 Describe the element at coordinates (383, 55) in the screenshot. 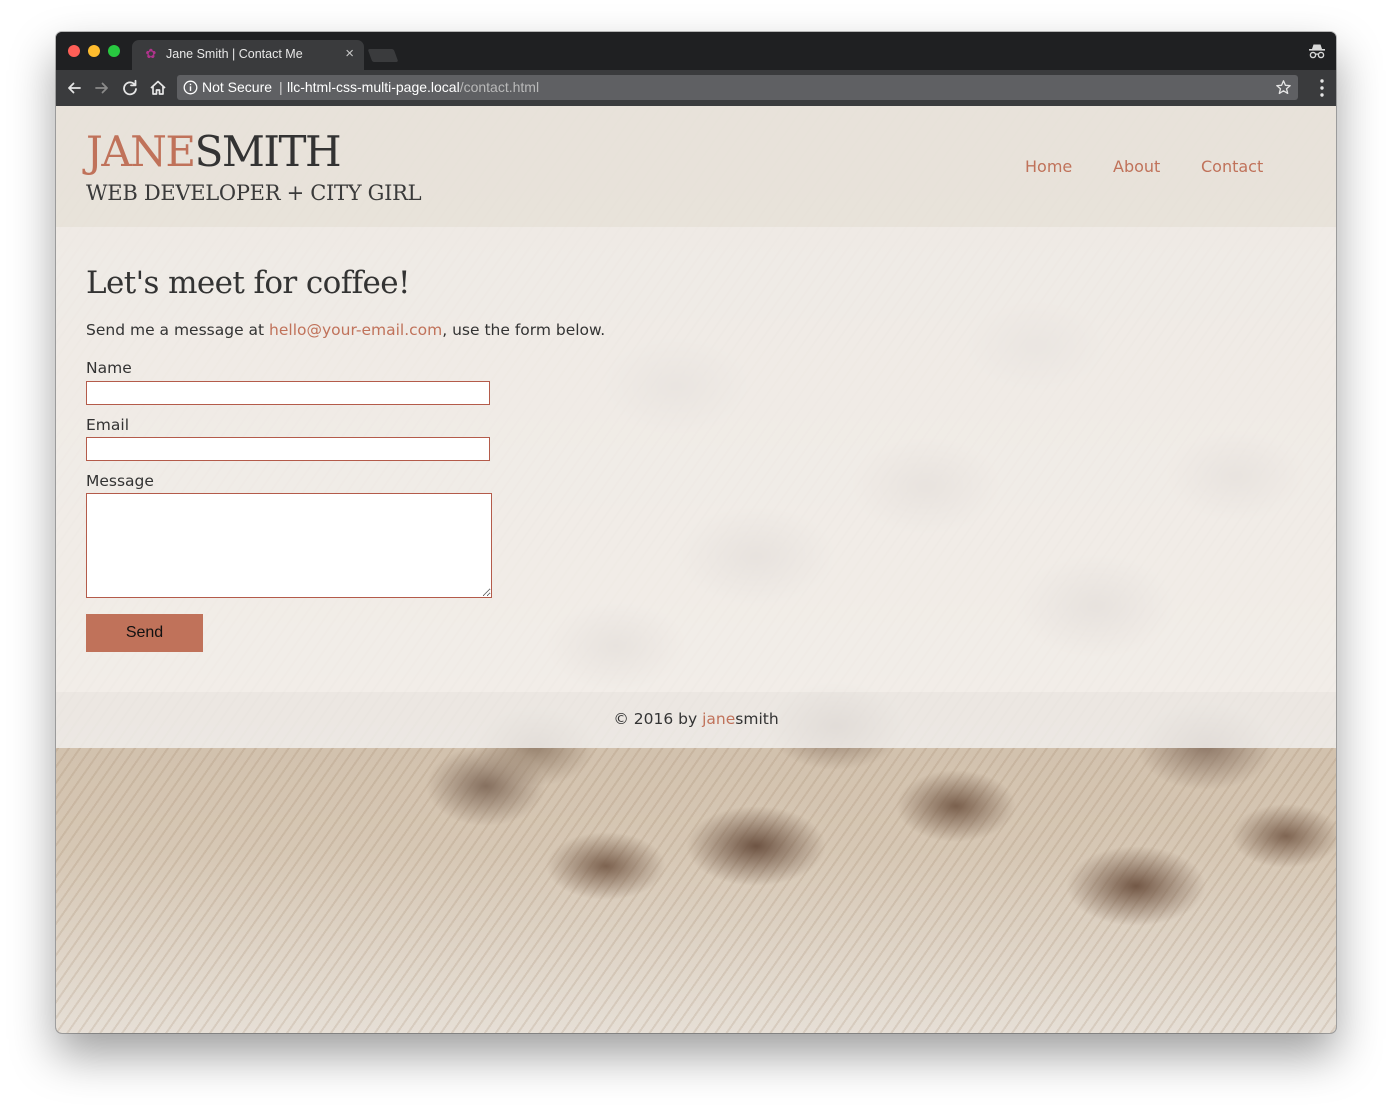

I see `new-tab-button` at that location.